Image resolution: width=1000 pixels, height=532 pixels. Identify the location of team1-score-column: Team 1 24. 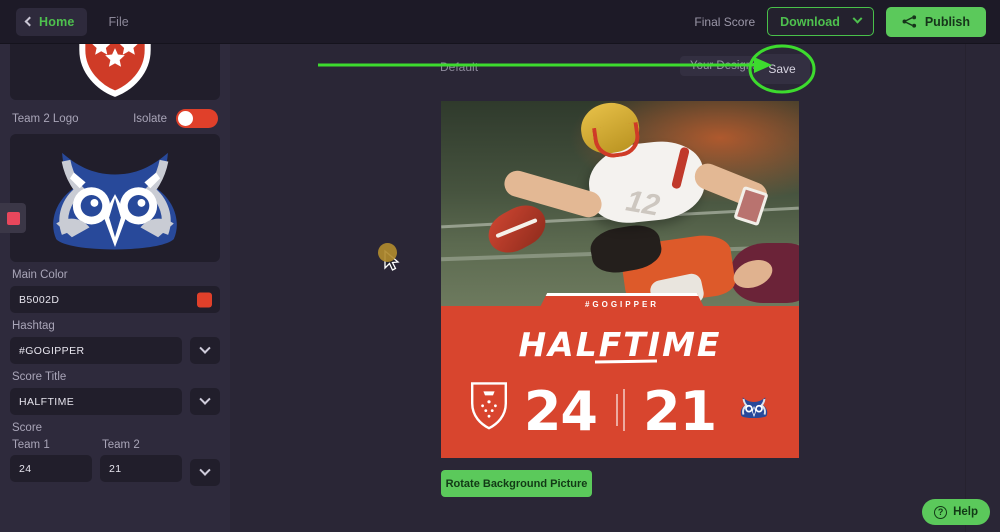
(51, 462).